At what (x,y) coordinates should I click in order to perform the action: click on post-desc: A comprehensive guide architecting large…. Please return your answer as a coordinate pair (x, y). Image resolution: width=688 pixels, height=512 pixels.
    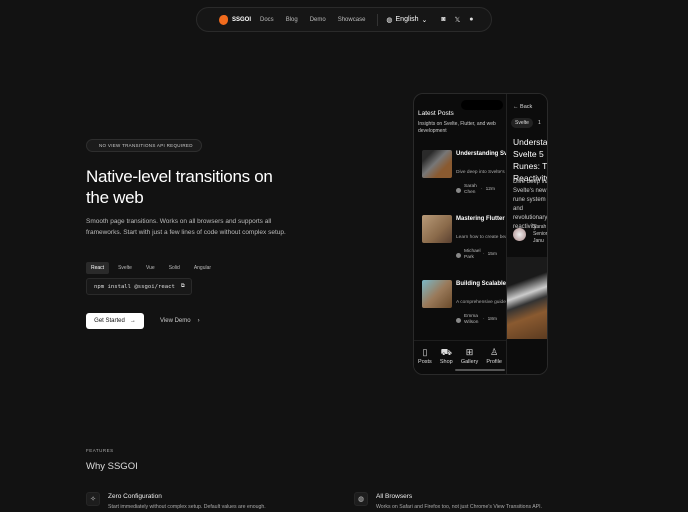
    Looking at the image, I should click on (484, 302).